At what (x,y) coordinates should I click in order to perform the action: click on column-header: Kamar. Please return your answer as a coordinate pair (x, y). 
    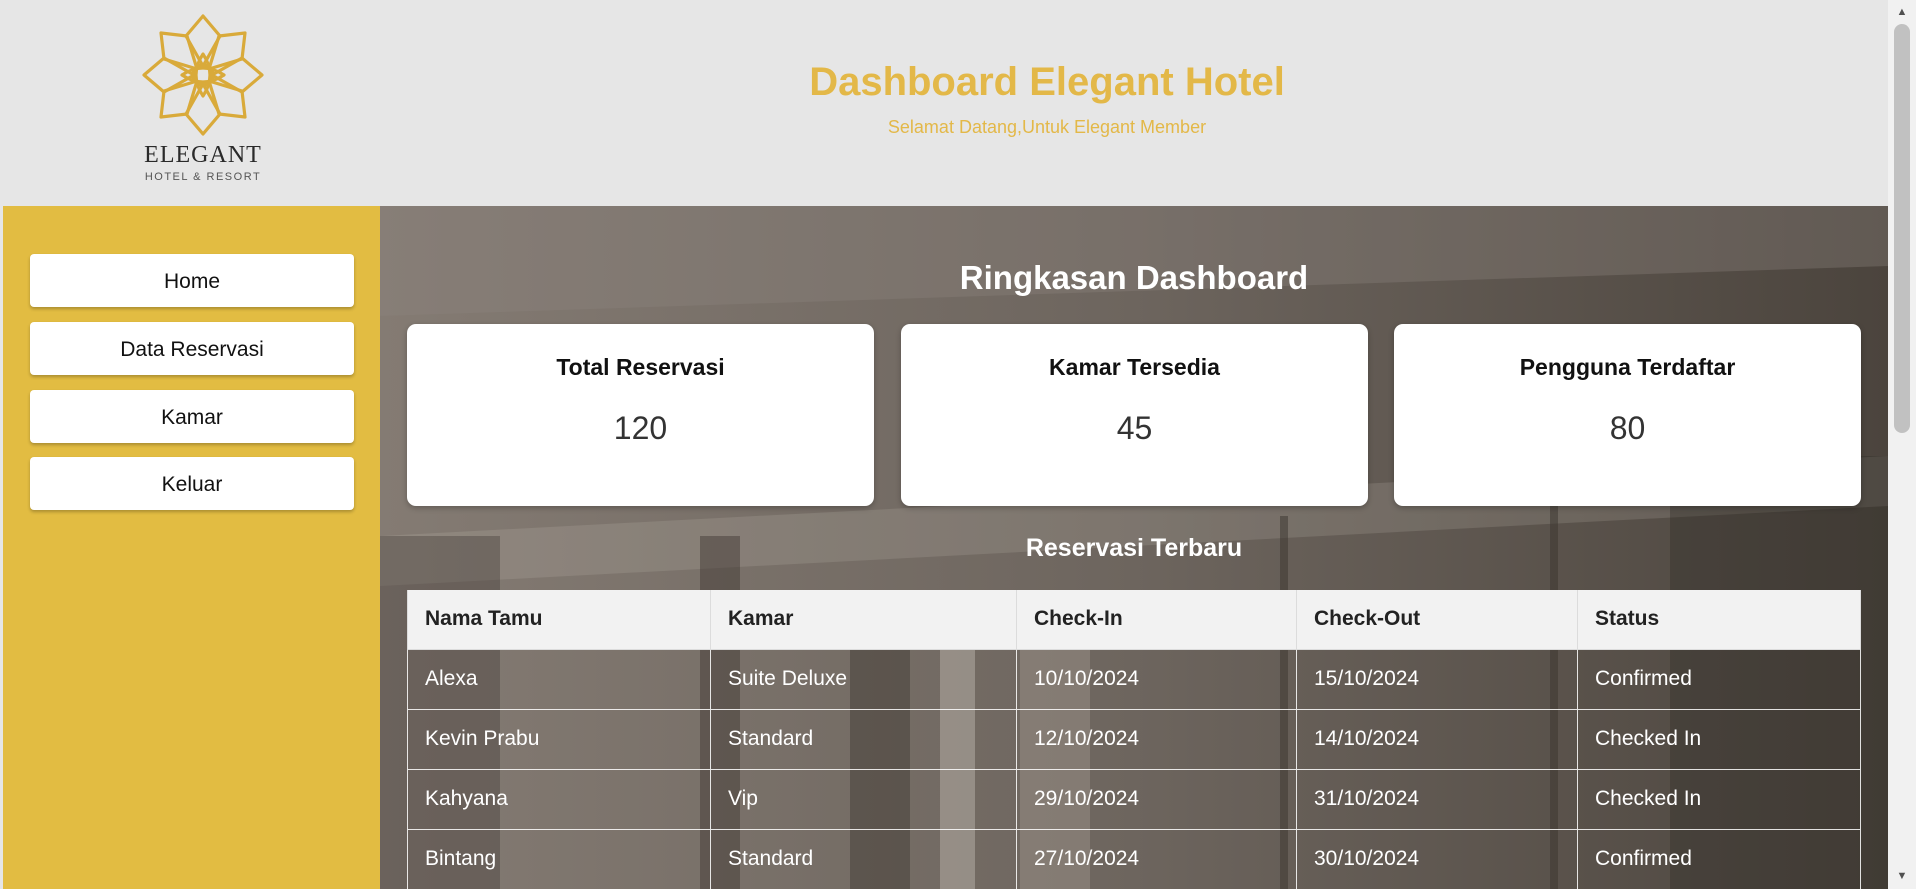
    Looking at the image, I should click on (864, 620).